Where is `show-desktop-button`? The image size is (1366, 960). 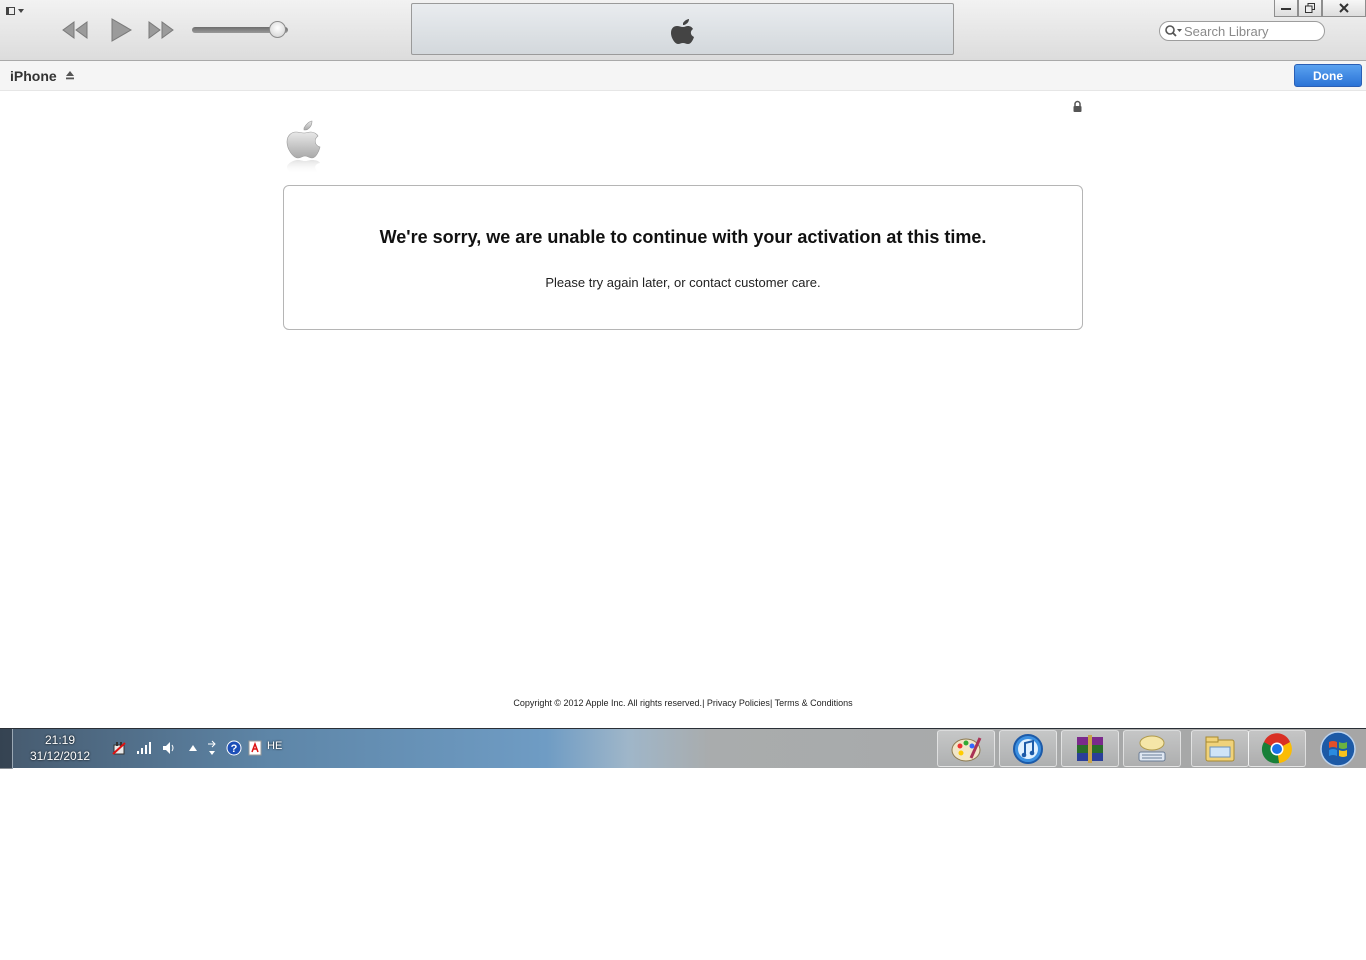 show-desktop-button is located at coordinates (6, 749).